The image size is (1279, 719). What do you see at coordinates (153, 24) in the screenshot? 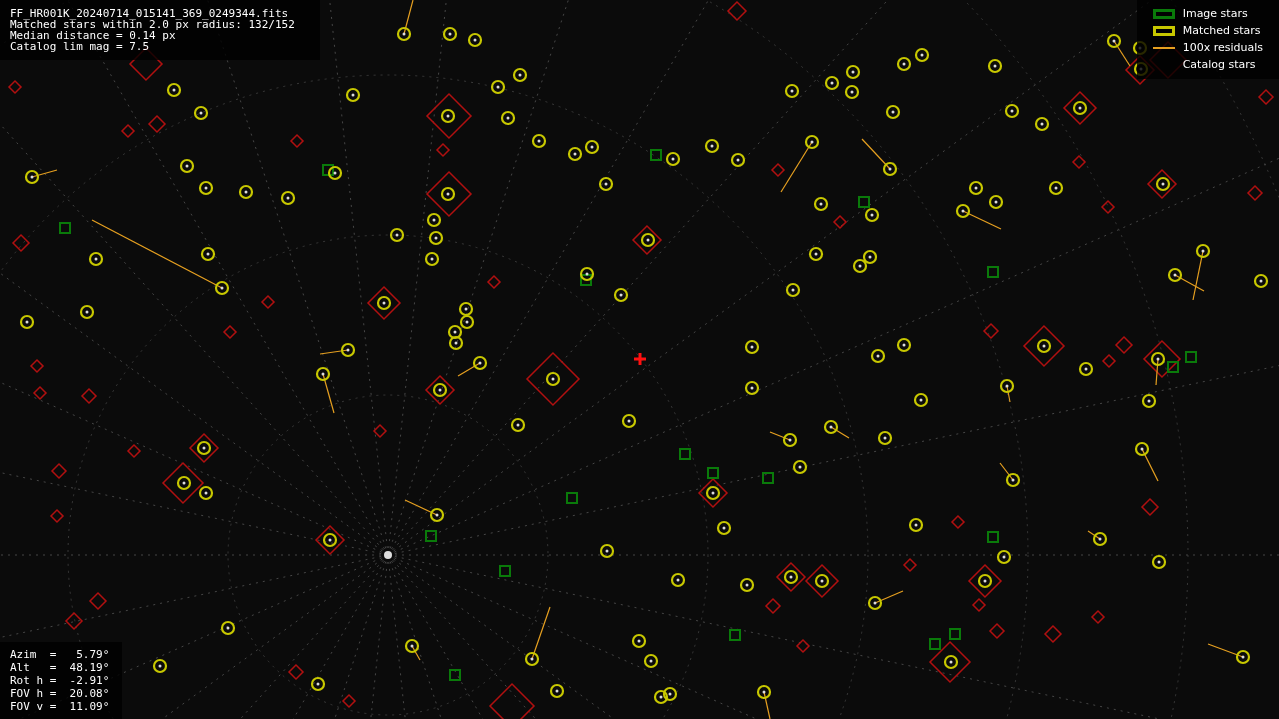
I see `info-text: Matched stars within 2.0 px radius: 132/152` at bounding box center [153, 24].